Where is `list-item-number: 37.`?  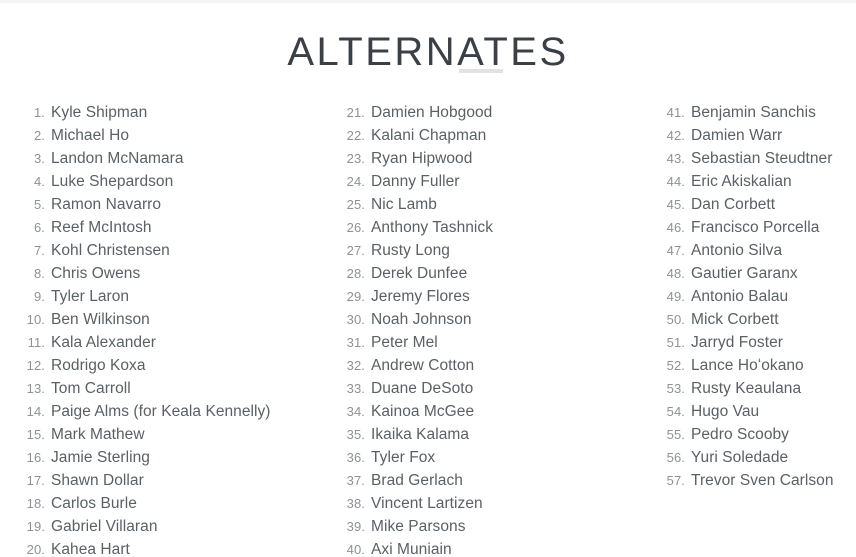 list-item-number: 37. is located at coordinates (355, 480).